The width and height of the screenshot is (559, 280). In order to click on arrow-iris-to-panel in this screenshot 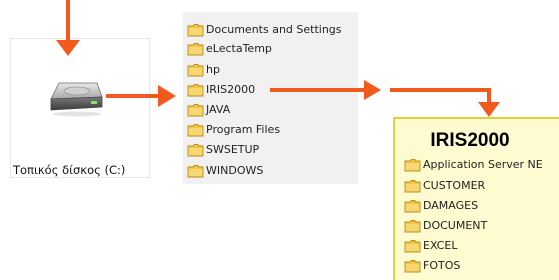, I will do `click(325, 90)`.